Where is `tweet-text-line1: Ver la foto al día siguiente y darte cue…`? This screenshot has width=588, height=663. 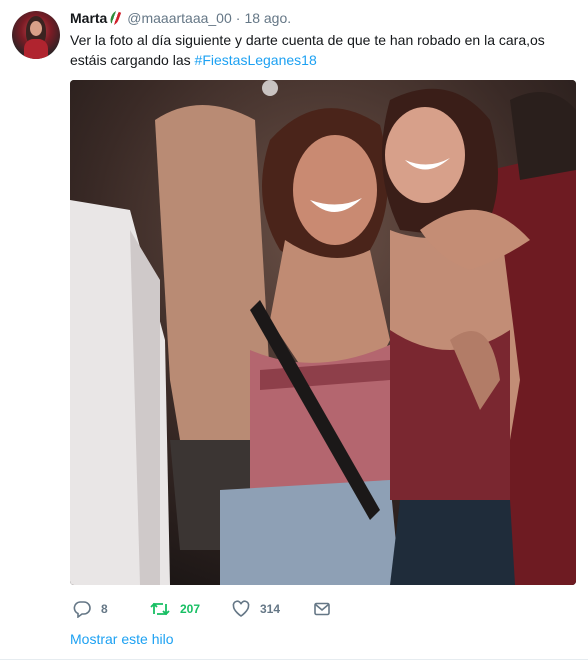 tweet-text-line1: Ver la foto al día siguiente y darte cue… is located at coordinates (307, 40).